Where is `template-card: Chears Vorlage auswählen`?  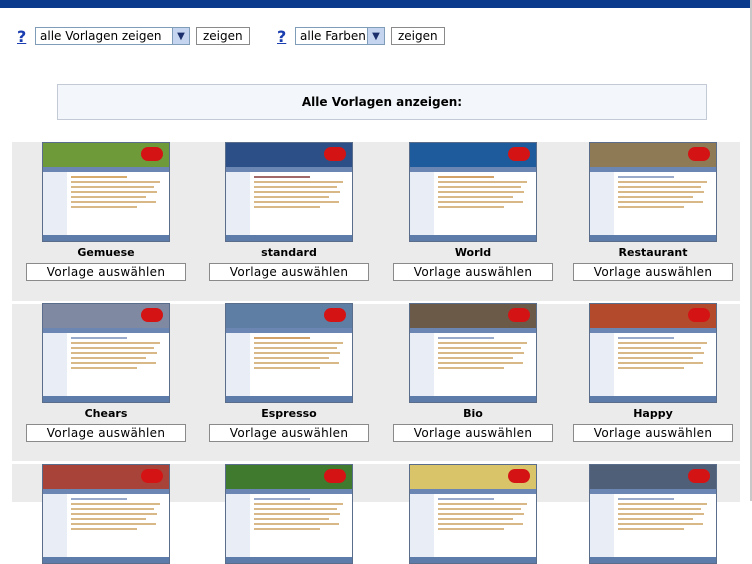 template-card: Chears Vorlage auswählen is located at coordinates (106, 372).